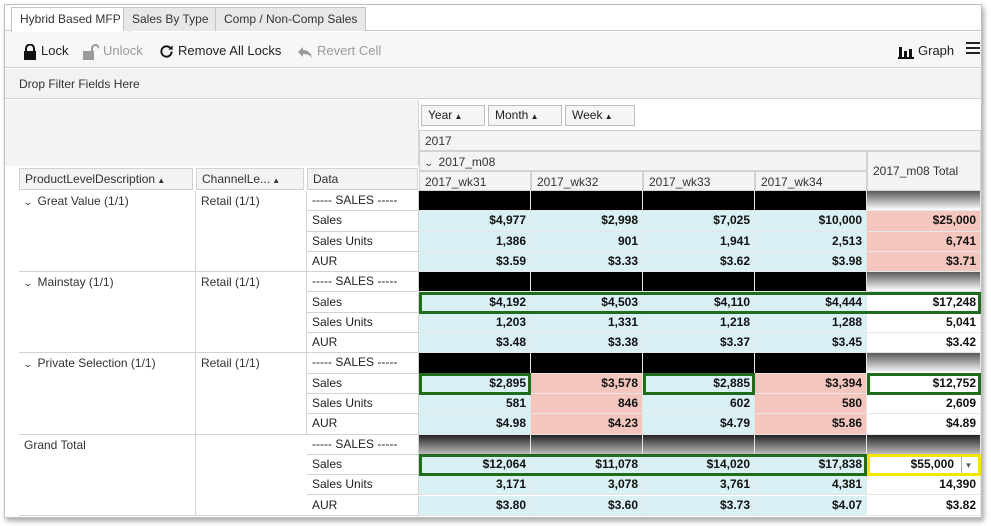  I want to click on dropdown-arrow-icon: ▾, so click(968, 465).